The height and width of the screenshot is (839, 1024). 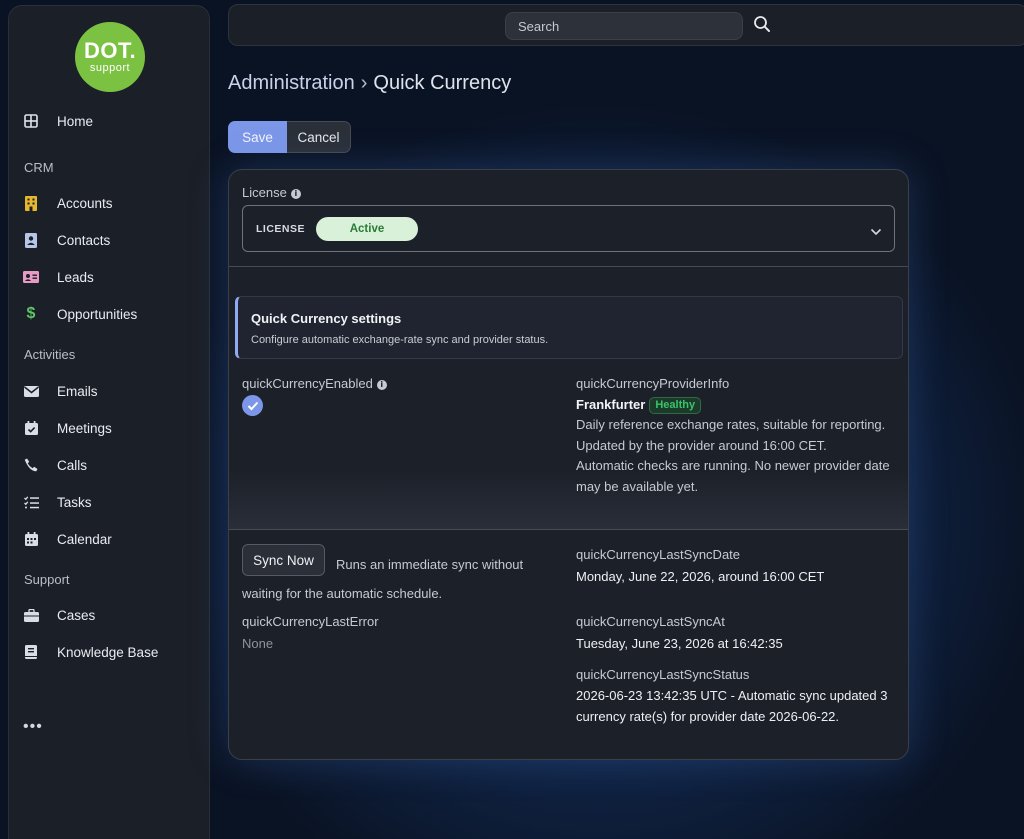 What do you see at coordinates (31, 121) in the screenshot?
I see `grid-icon` at bounding box center [31, 121].